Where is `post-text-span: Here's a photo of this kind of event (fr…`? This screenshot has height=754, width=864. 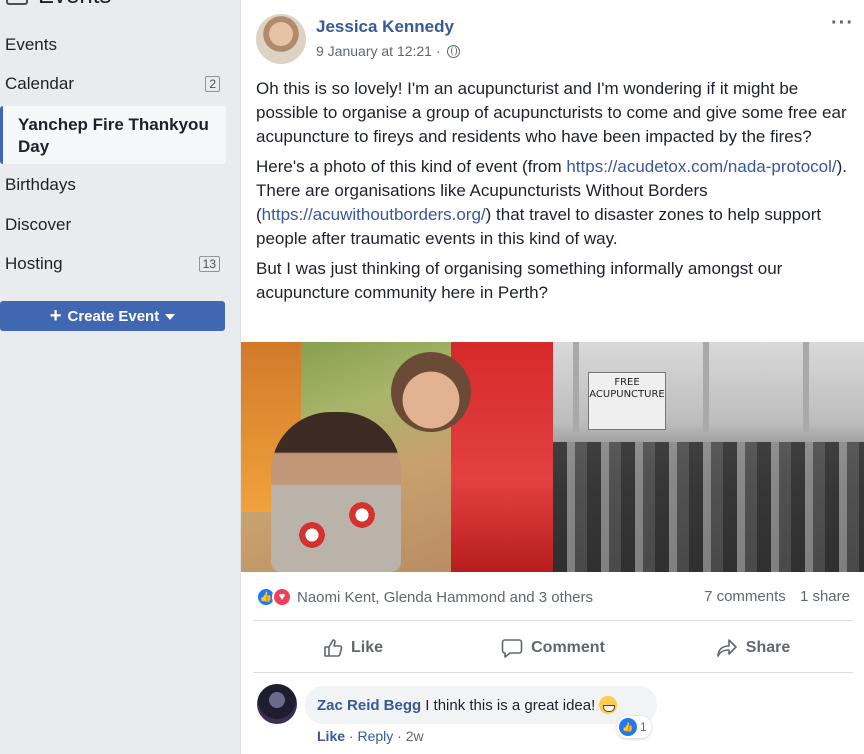 post-text-span: Here's a photo of this kind of event (fr… is located at coordinates (411, 166).